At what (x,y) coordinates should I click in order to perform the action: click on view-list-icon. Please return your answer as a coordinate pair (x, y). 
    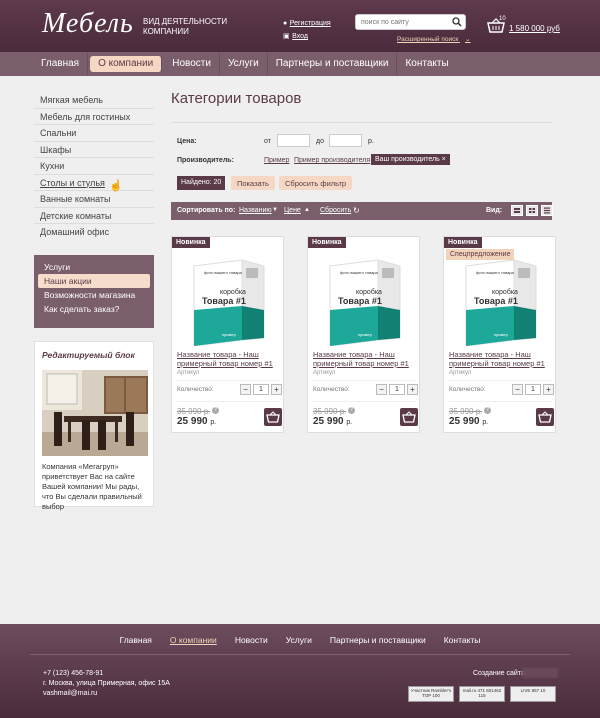
    Looking at the image, I should click on (517, 210).